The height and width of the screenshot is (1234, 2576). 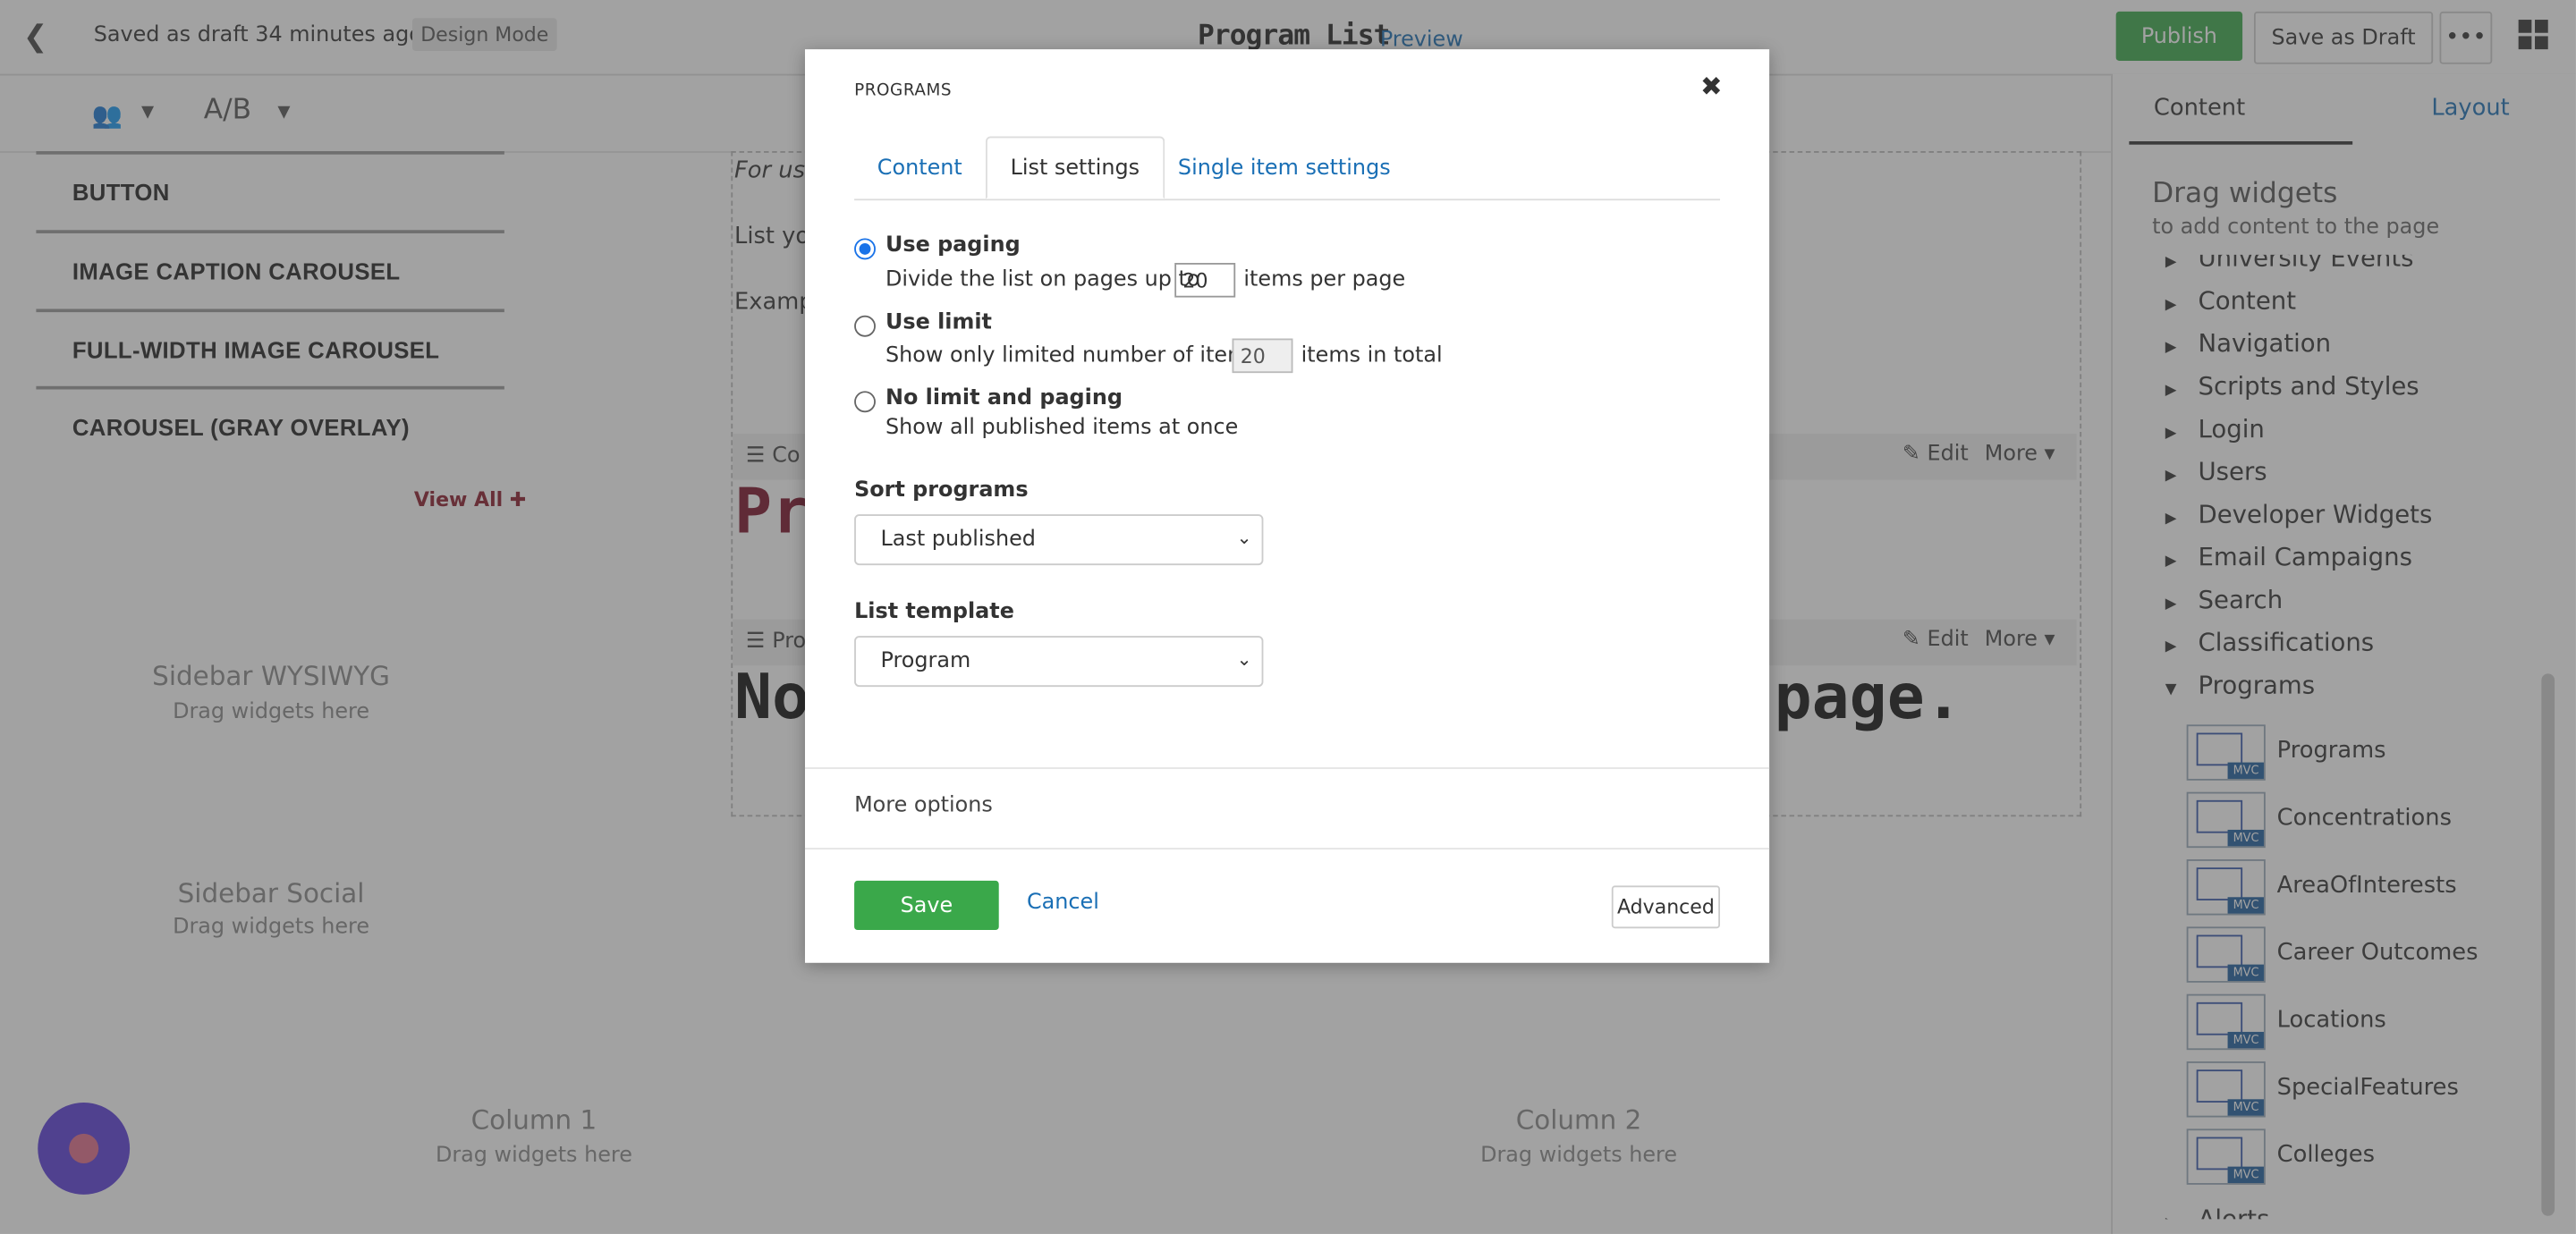 What do you see at coordinates (934, 612) in the screenshot?
I see `list-template-label: List template` at bounding box center [934, 612].